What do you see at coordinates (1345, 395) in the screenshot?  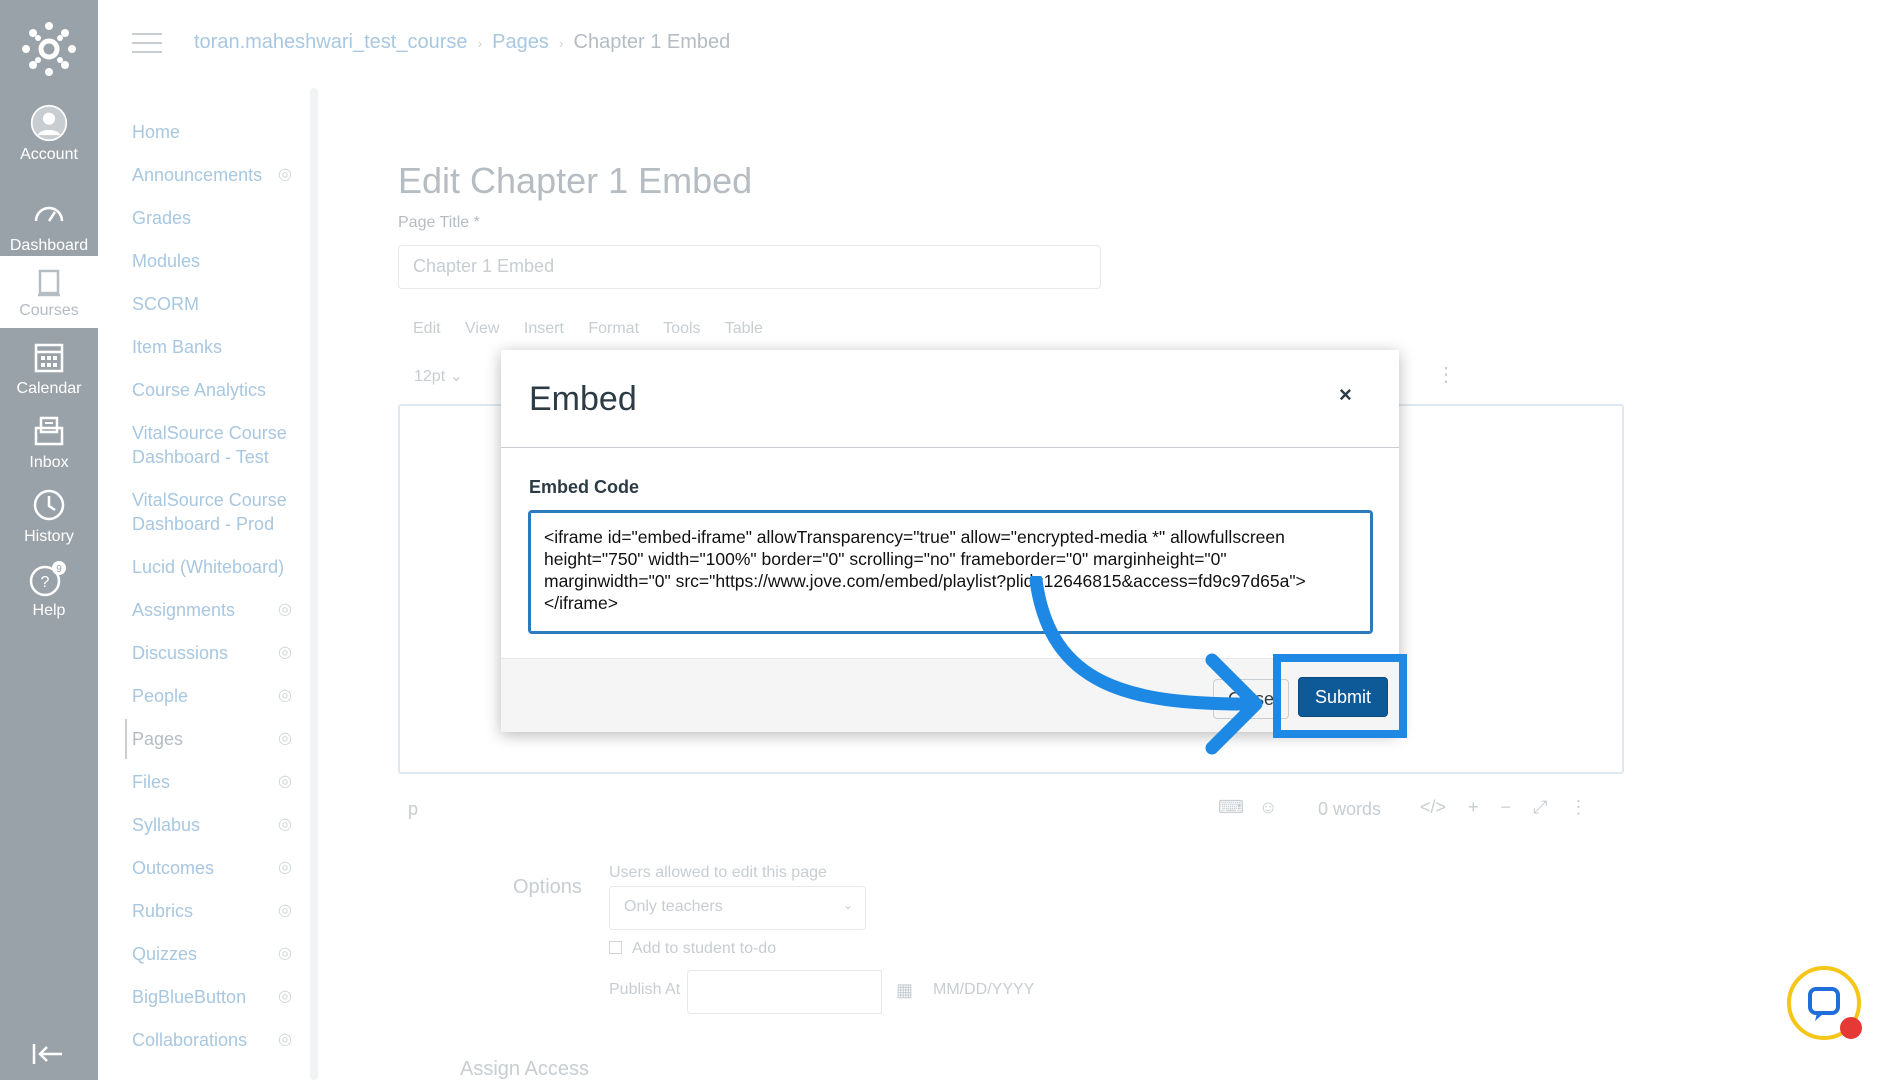 I see `close-icon: ×` at bounding box center [1345, 395].